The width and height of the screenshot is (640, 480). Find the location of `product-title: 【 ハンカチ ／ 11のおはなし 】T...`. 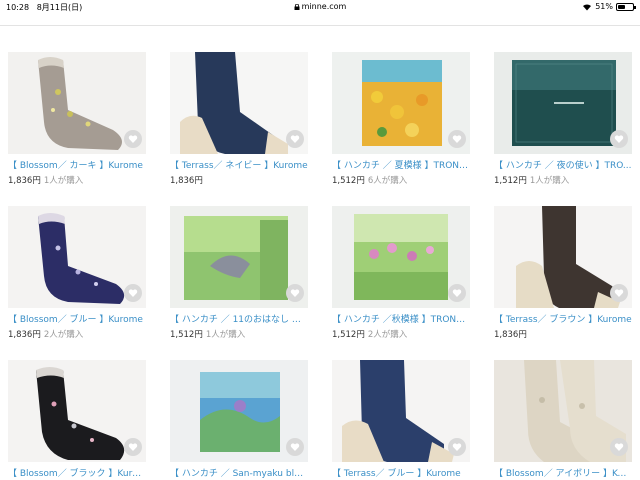

product-title: 【 ハンカチ ／ 11のおはなし 】T... is located at coordinates (239, 318).